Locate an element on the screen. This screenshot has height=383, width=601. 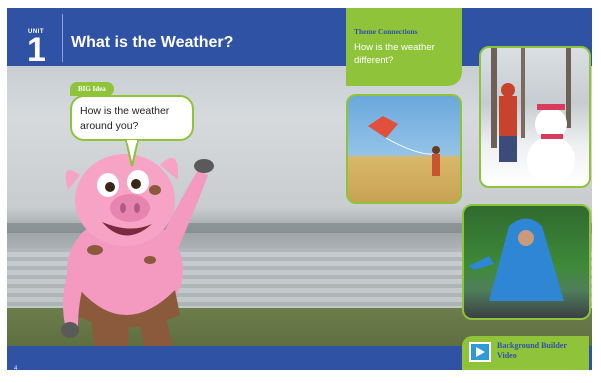
unit-number: 1 is located at coordinates (36, 50).